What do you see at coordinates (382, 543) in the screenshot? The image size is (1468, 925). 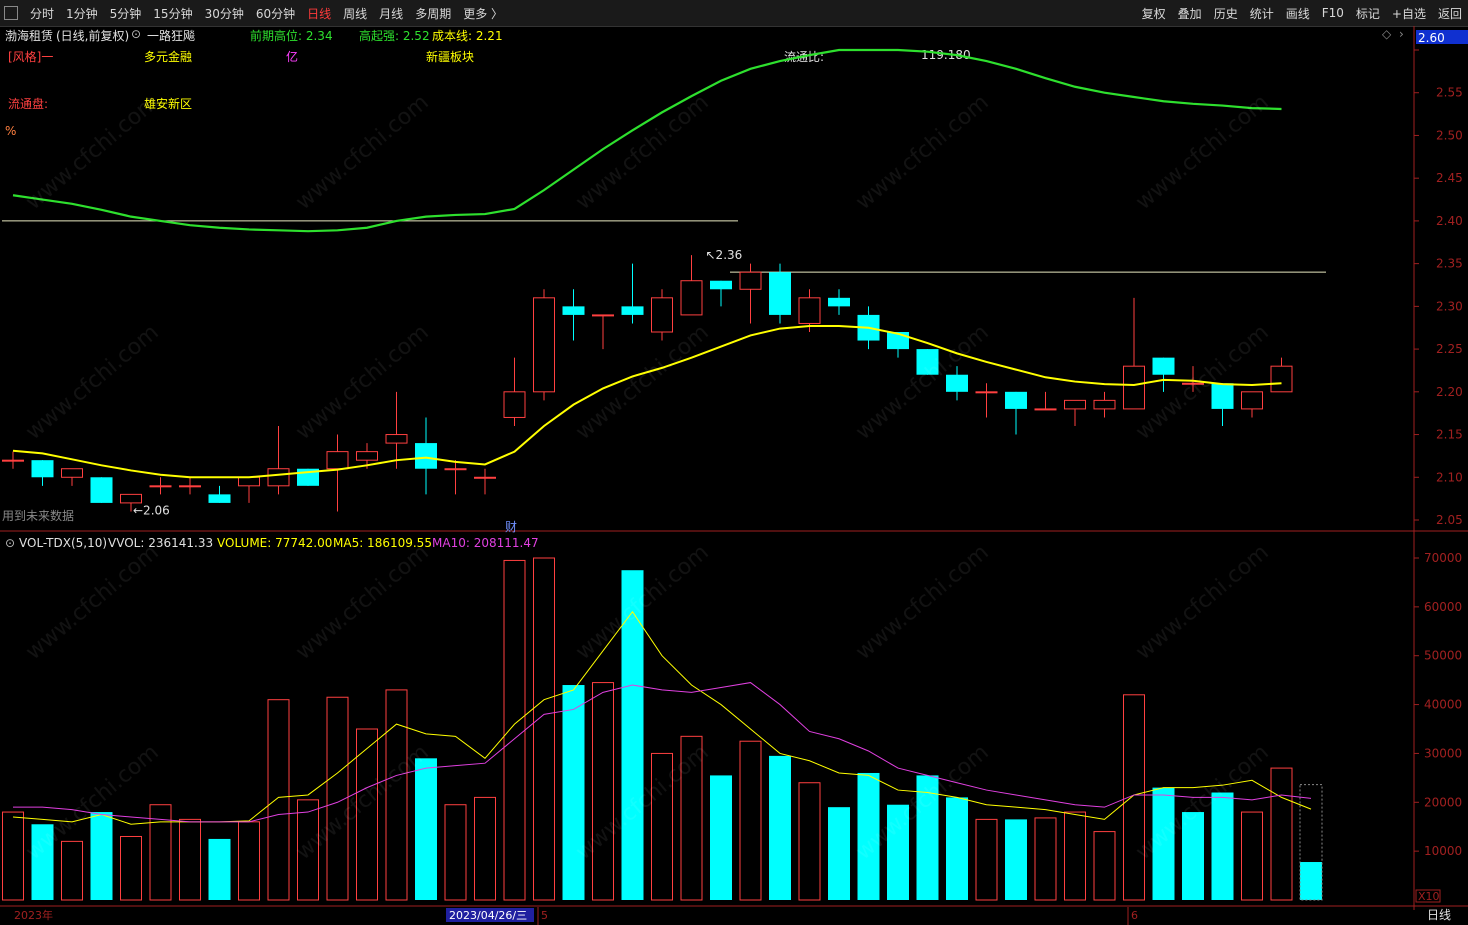 I see `ma5-value: MA5: 186109.55` at bounding box center [382, 543].